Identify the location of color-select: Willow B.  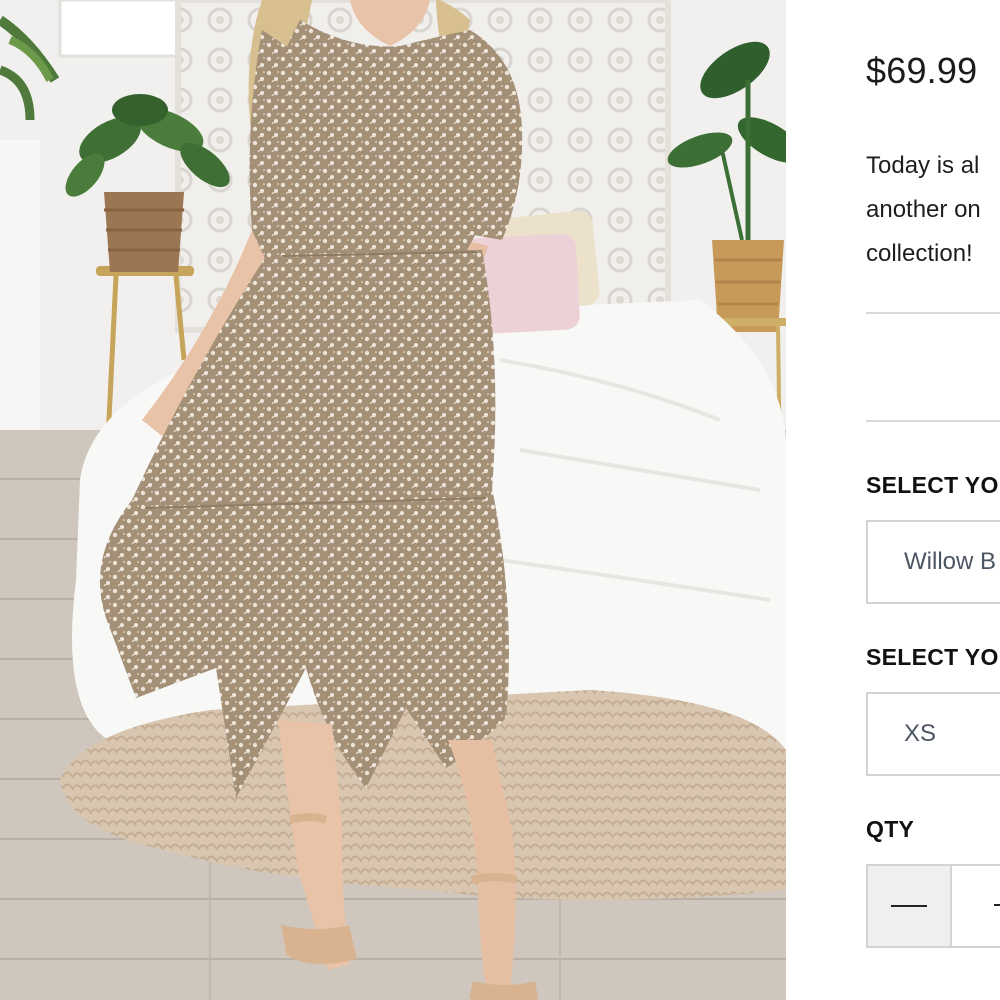
(933, 562).